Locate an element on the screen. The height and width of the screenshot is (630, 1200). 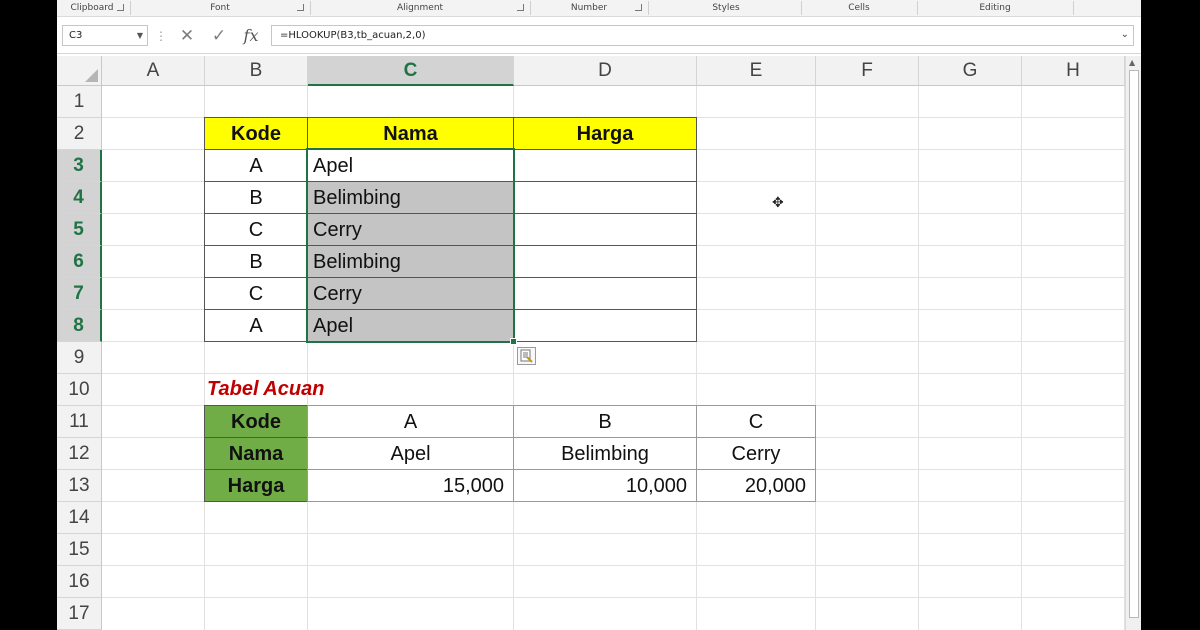
name-box-value: C3 is located at coordinates (76, 35).